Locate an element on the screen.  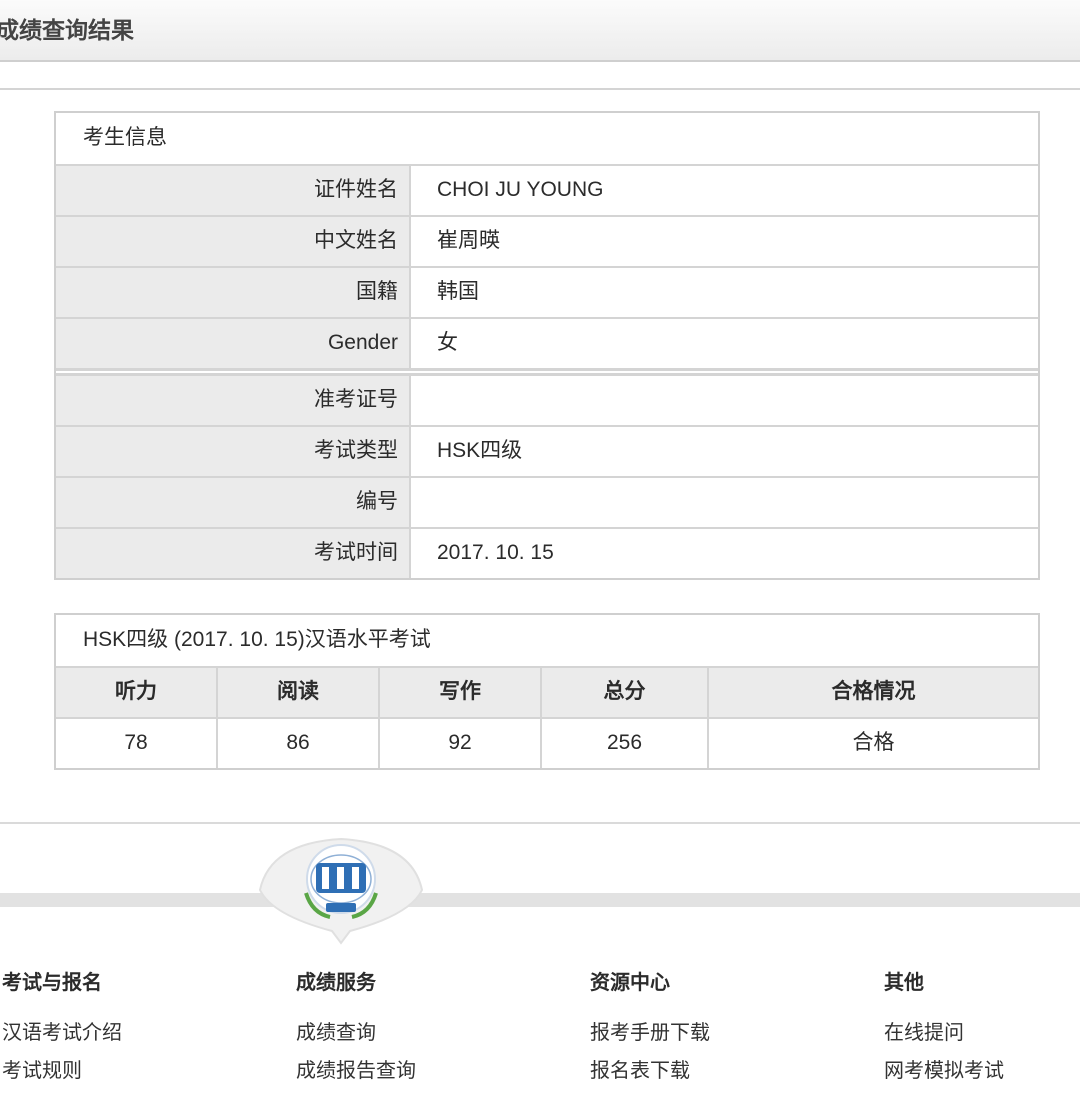
footer-column-scores: 成绩服务 成绩查询 成绩报告查询 is located at coordinates (356, 1033).